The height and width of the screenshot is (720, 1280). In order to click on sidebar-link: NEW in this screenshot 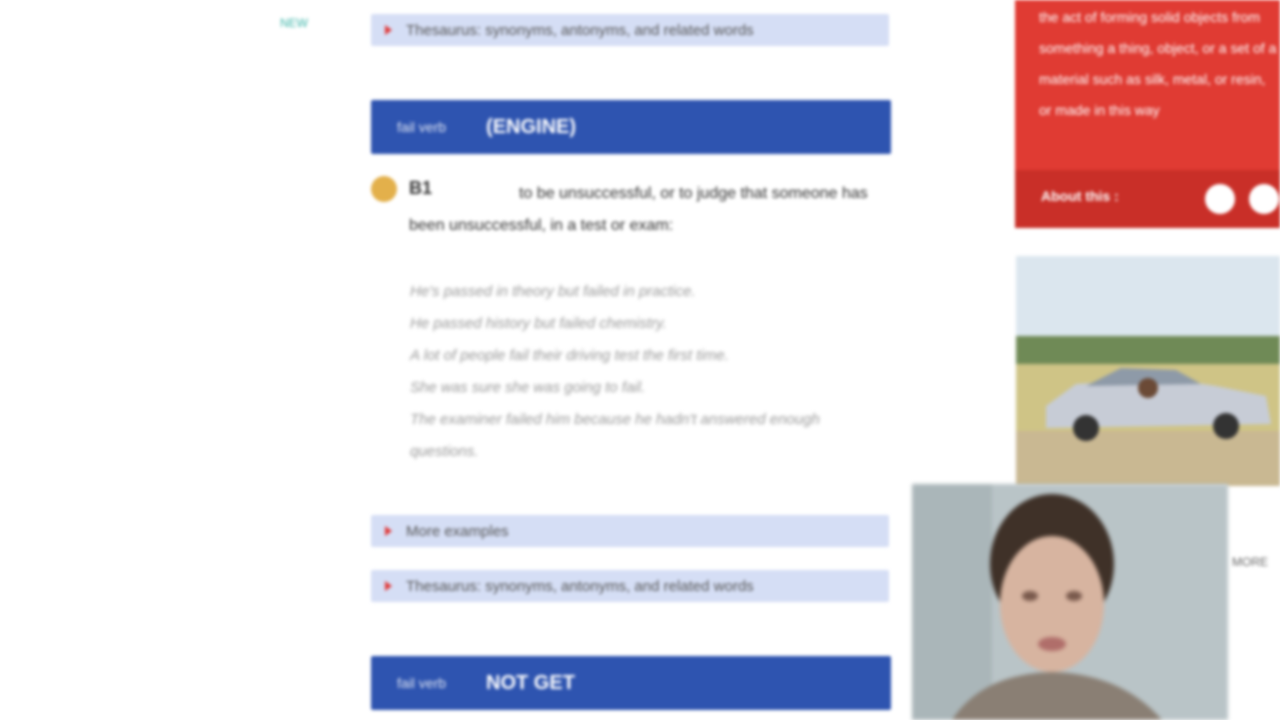, I will do `click(294, 23)`.